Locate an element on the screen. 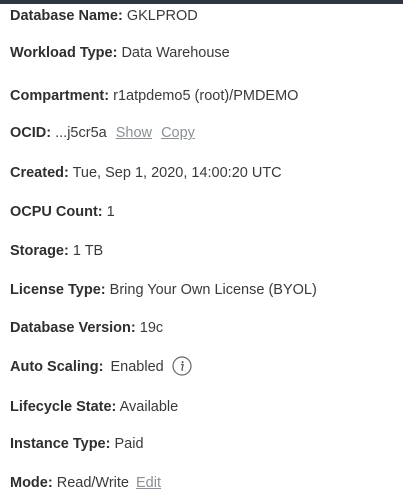 This screenshot has width=403, height=494. ocpu-count-value: 1 is located at coordinates (110, 212).